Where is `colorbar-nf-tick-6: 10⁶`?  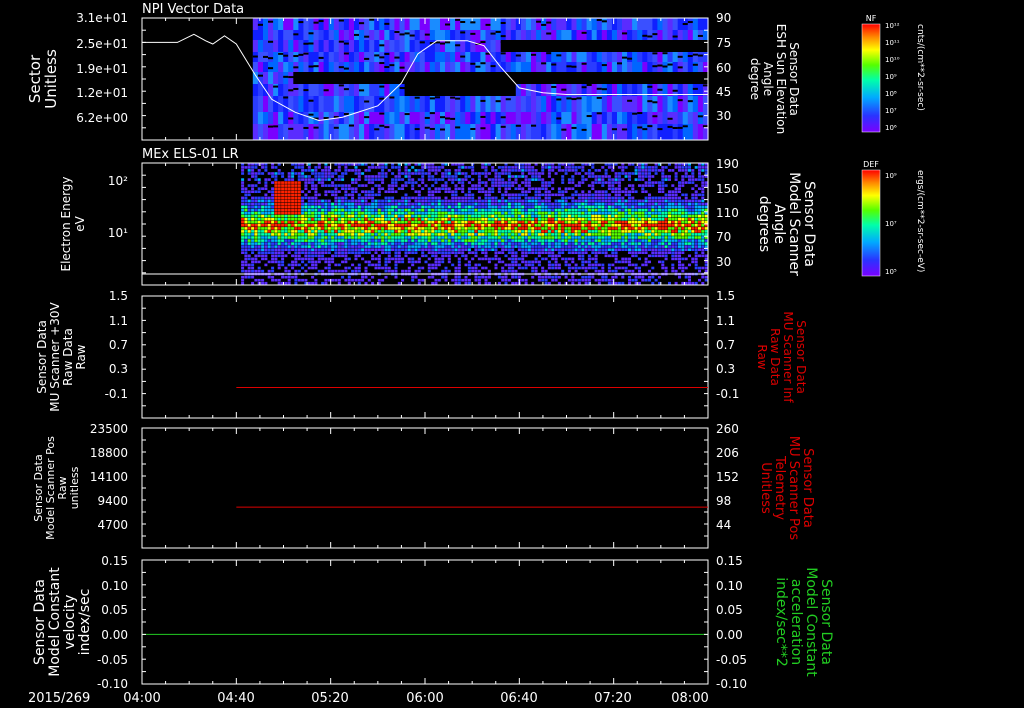 colorbar-nf-tick-6: 10⁶ is located at coordinates (891, 128).